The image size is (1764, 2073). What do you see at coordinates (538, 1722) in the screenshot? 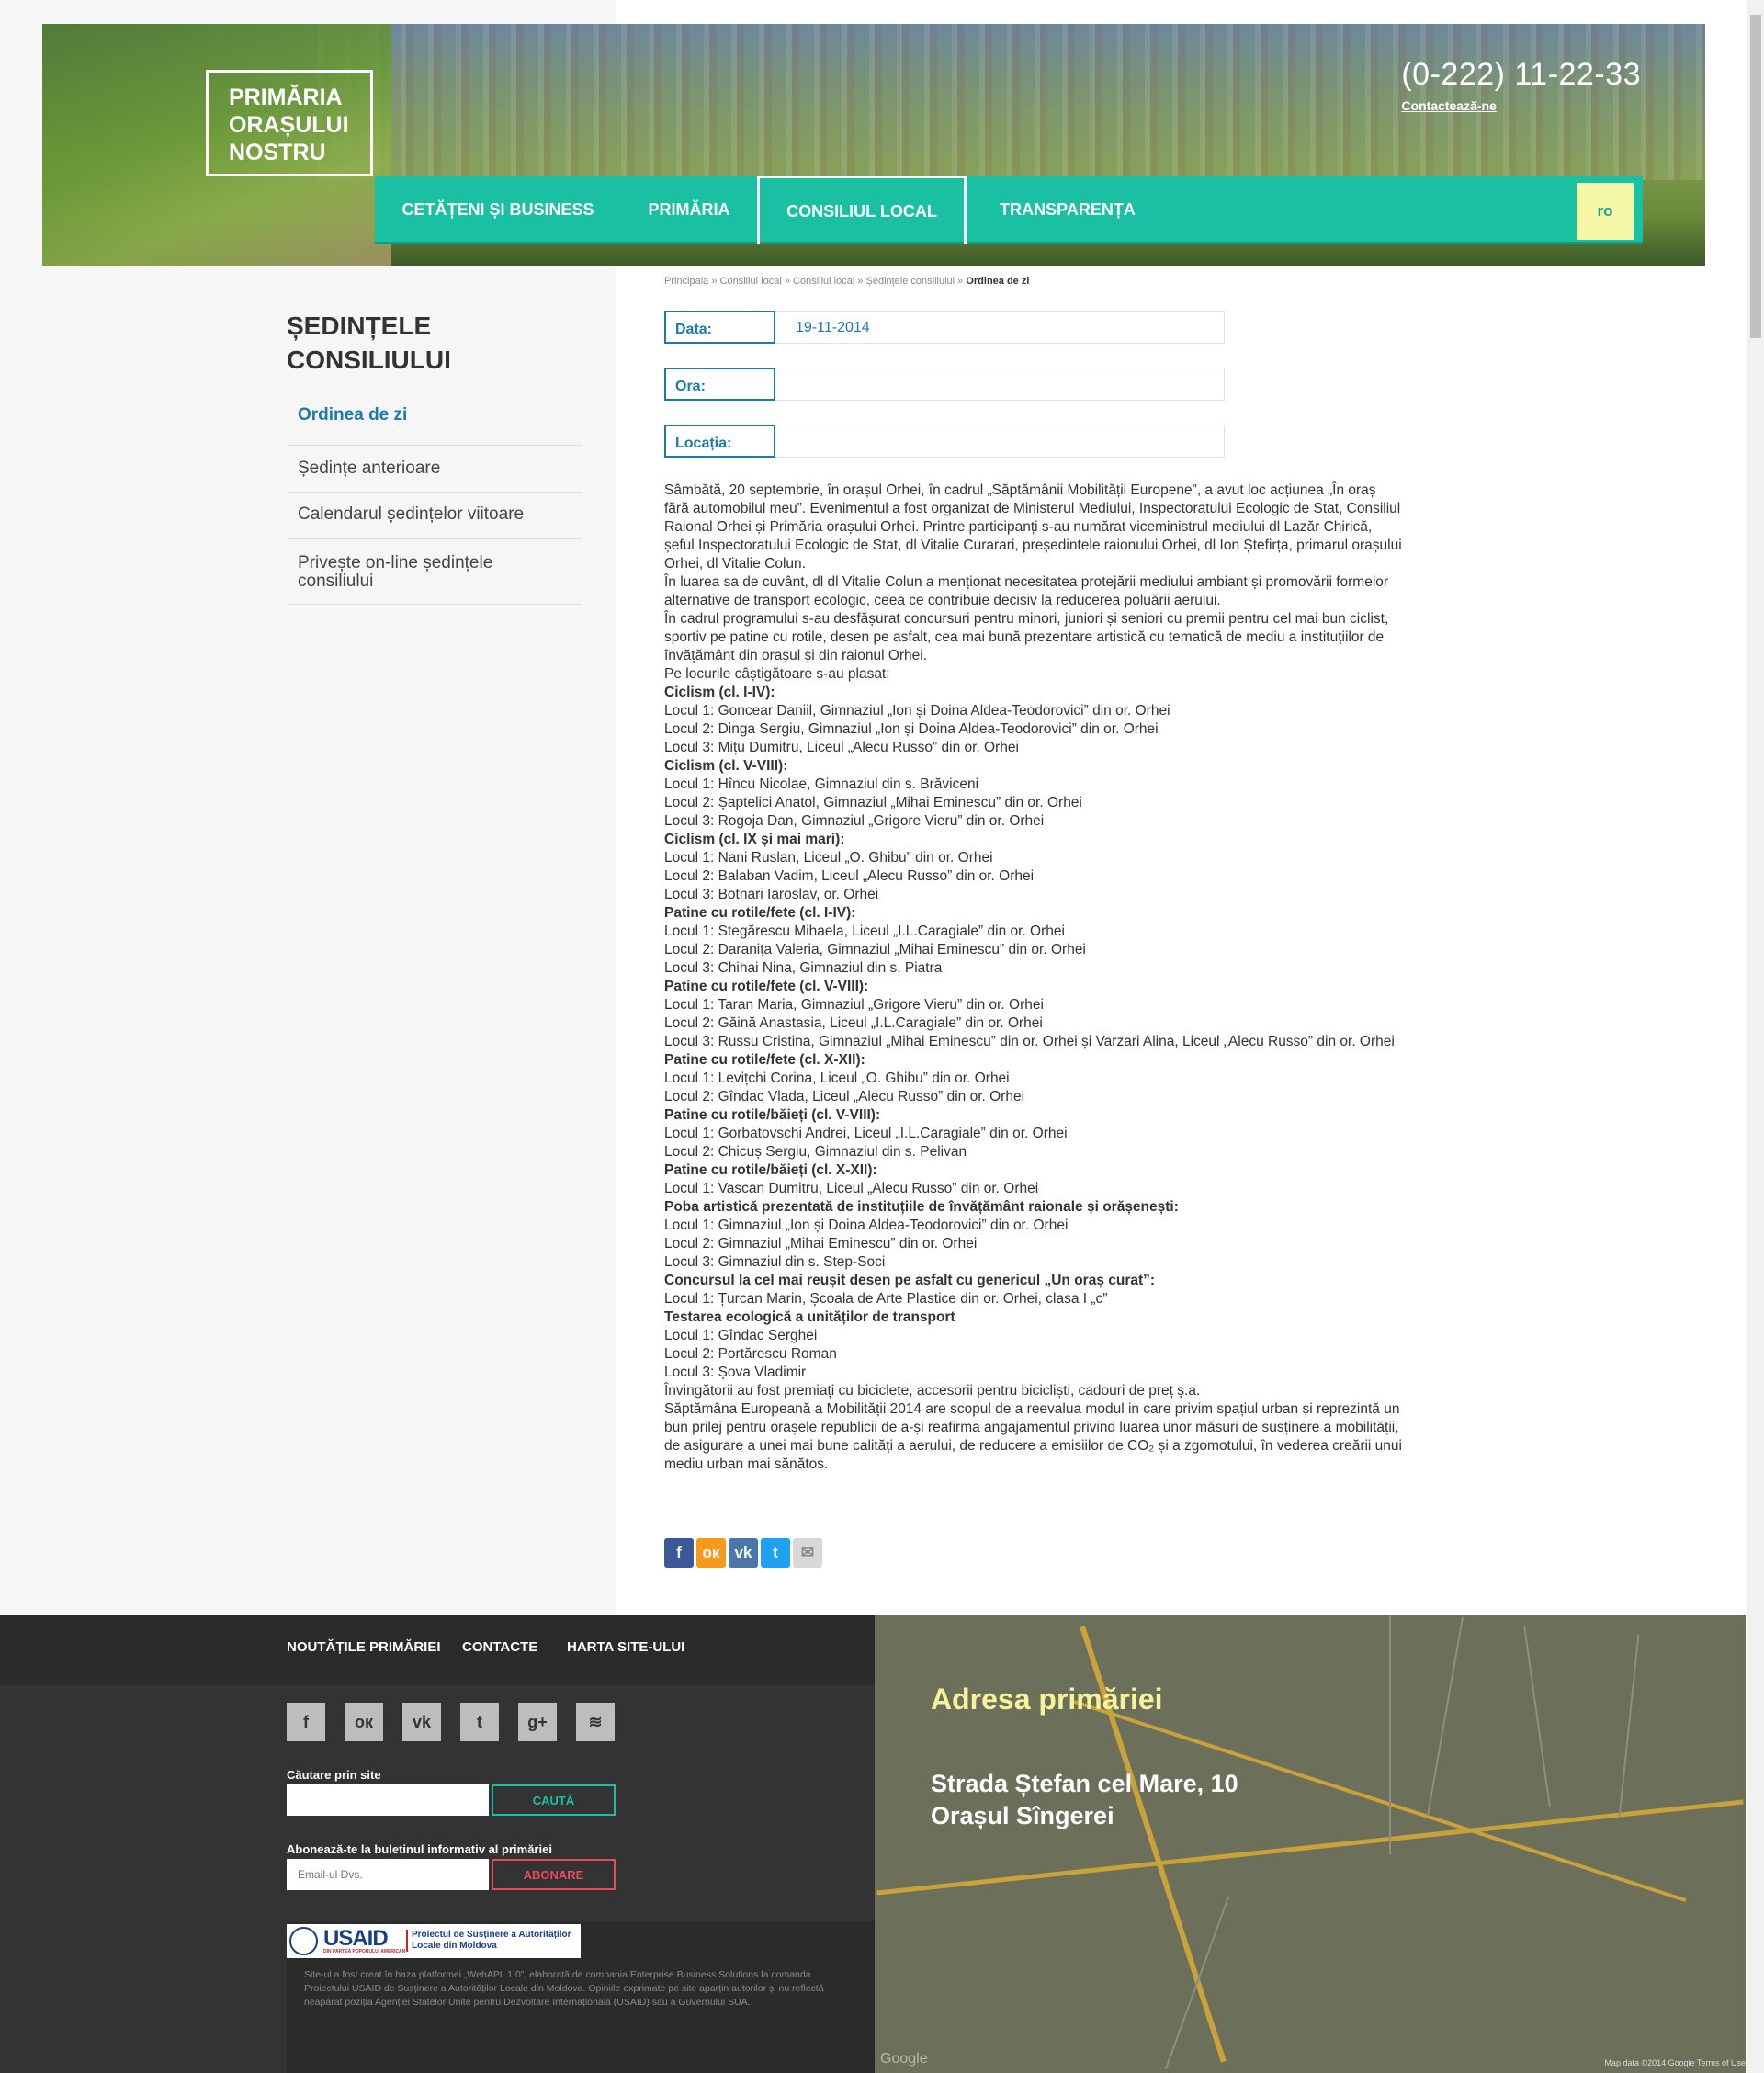
I see `social-googleplus-icon: g+` at bounding box center [538, 1722].